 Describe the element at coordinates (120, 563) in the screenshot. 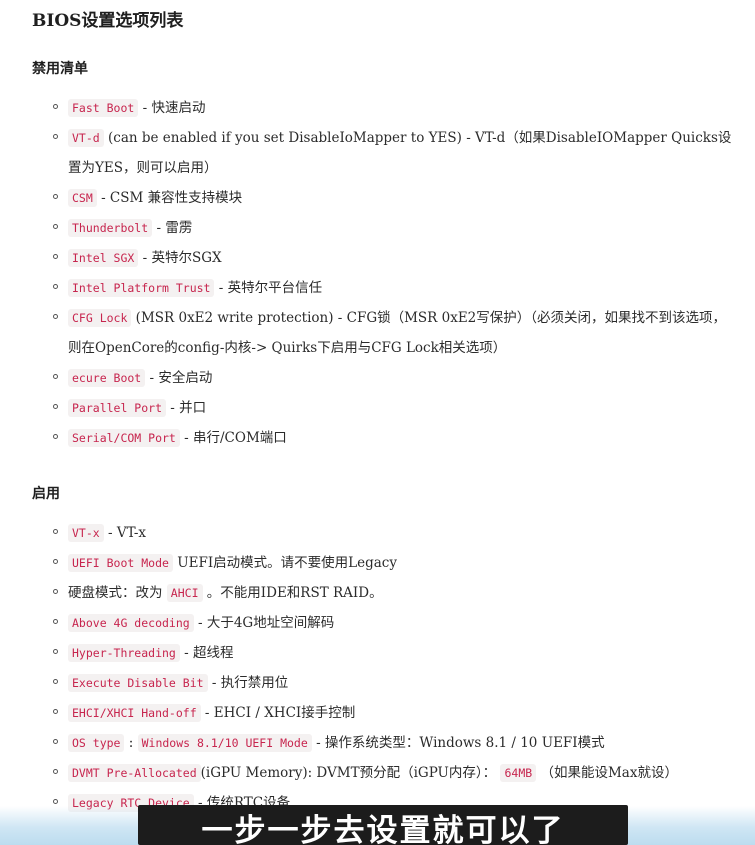

I see `inline-code: UEFI Boot Mode` at that location.